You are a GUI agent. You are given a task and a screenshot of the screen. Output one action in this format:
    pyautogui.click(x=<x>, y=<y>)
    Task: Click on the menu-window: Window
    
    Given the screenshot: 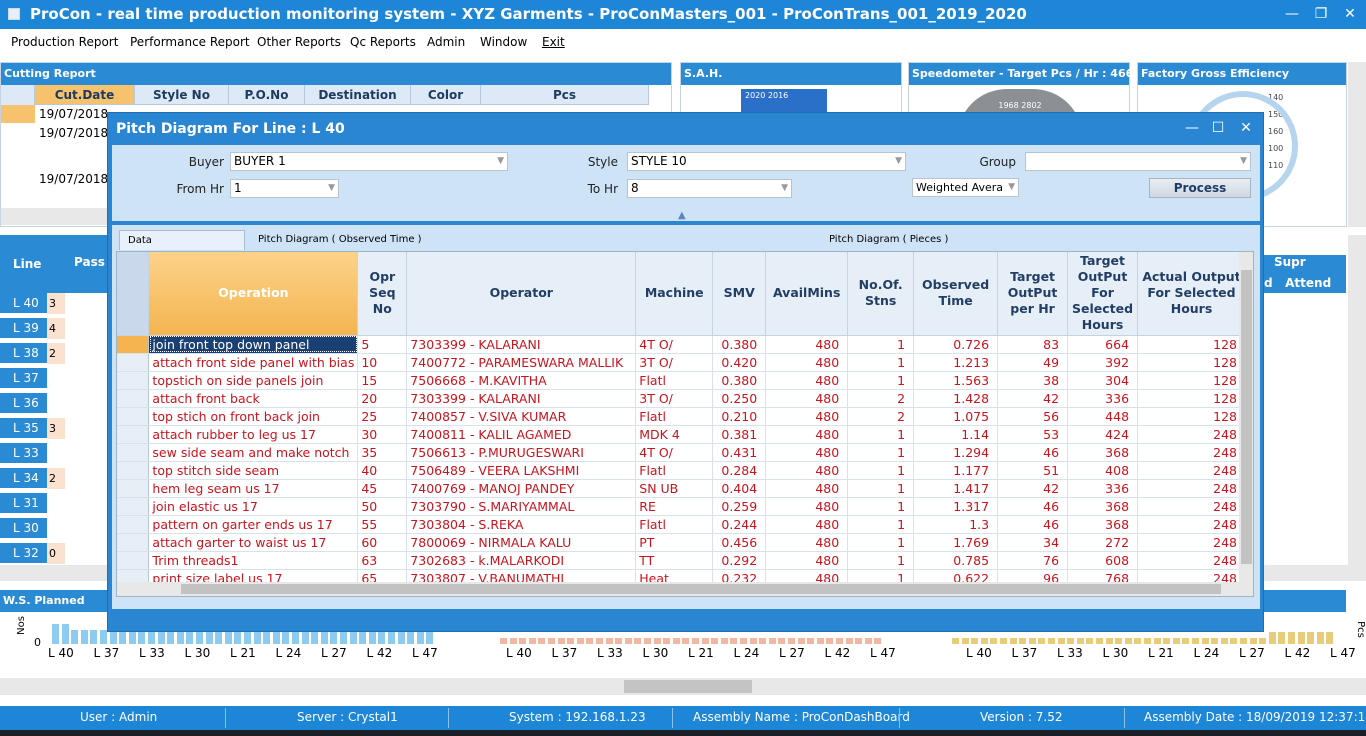 What is the action you would take?
    pyautogui.click(x=503, y=42)
    